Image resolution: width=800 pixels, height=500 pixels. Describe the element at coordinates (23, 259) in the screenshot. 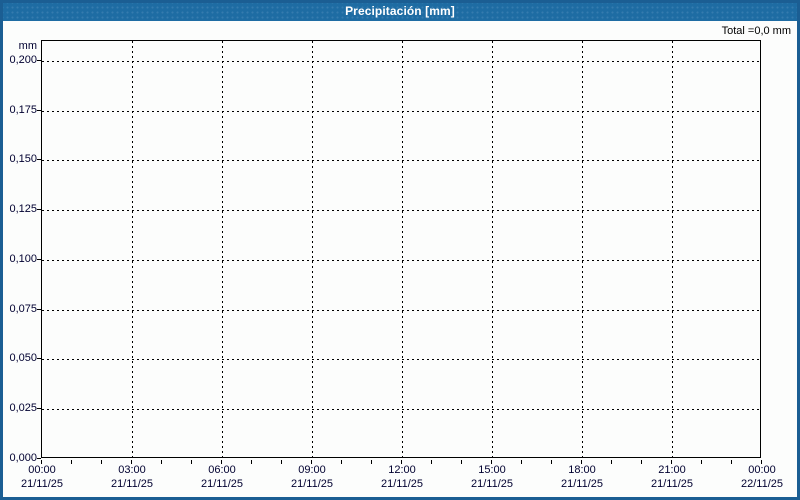

I see `y-axis-tick-label: 0,100` at that location.